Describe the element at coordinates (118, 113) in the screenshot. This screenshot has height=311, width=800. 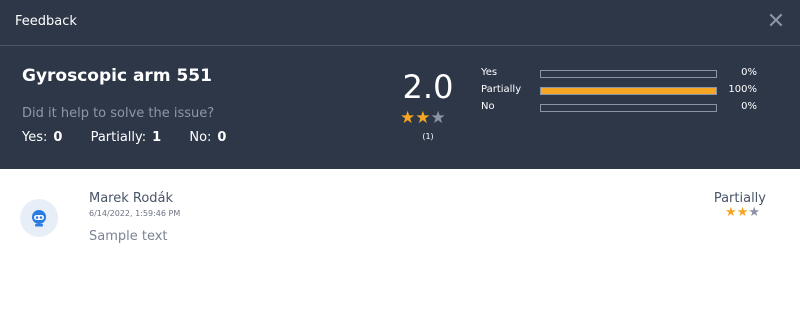
I see `feedback-question: Did it help to solve the issue?` at that location.